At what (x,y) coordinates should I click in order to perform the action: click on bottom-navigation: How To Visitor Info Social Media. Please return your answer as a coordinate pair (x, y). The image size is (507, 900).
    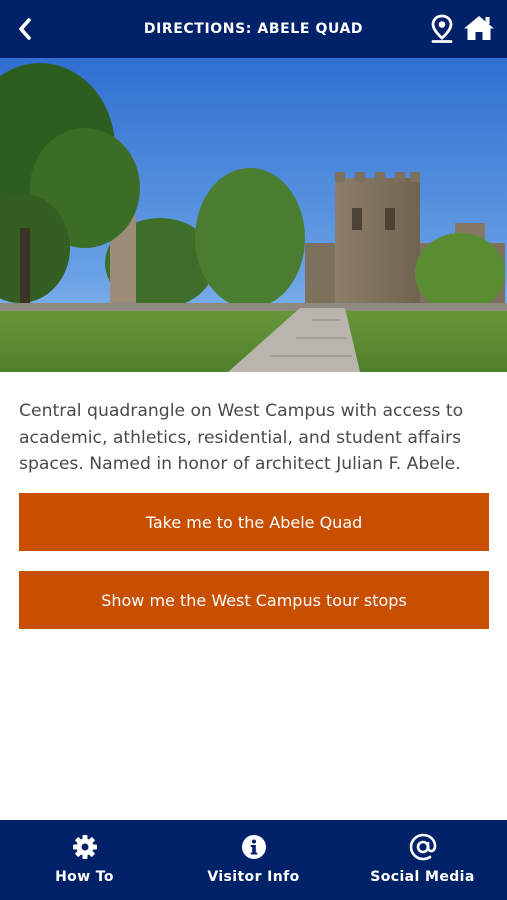
    Looking at the image, I should click on (253, 860).